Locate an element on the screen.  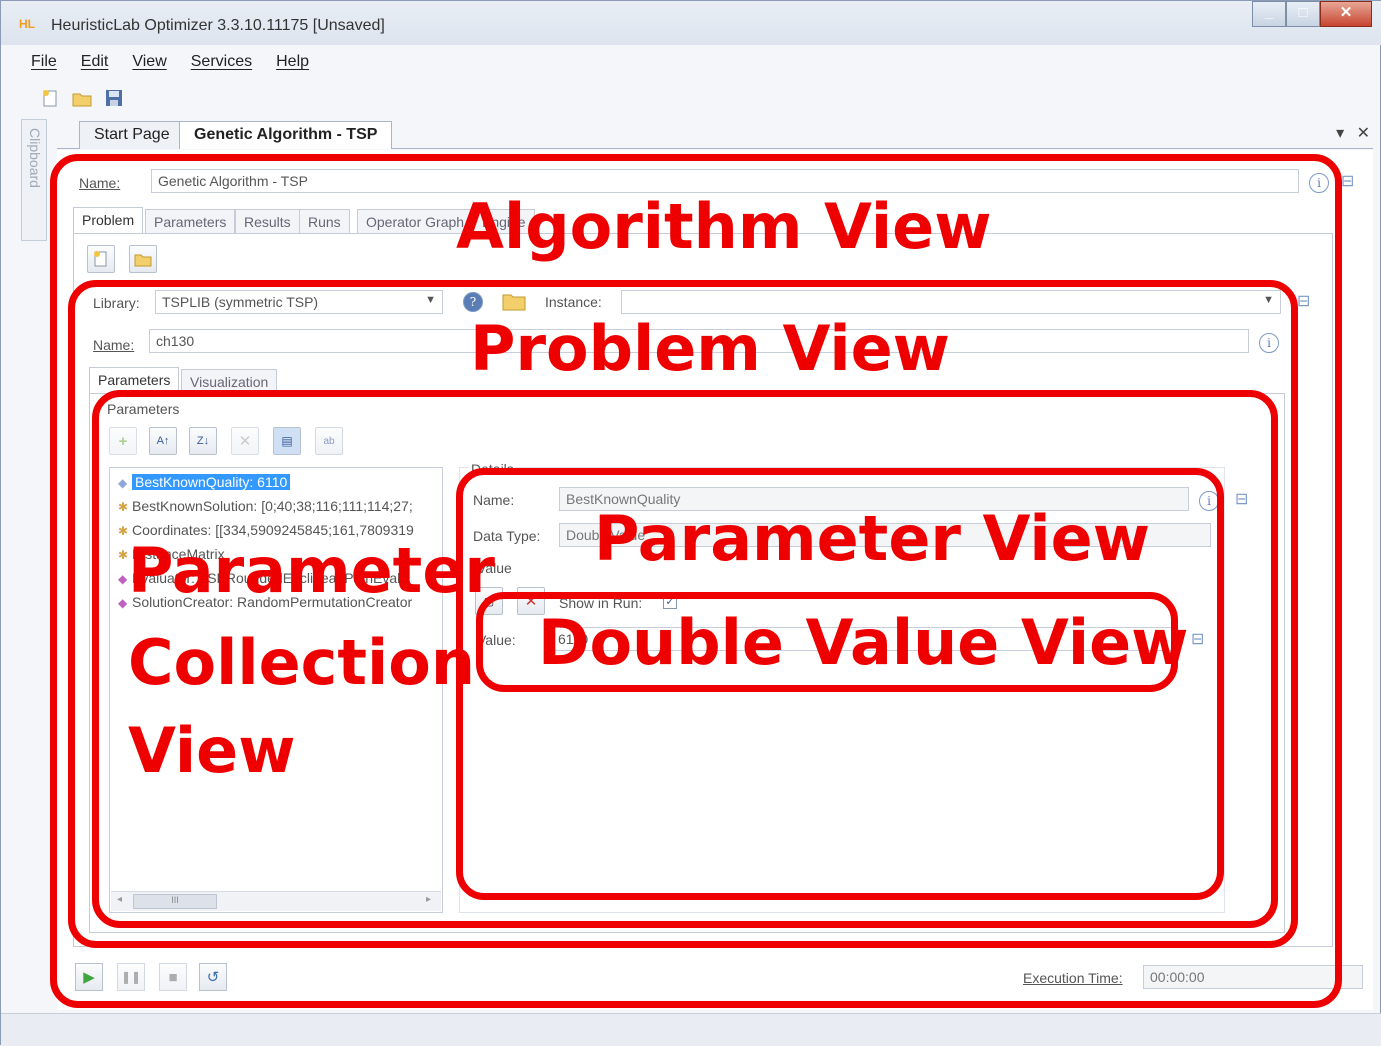
status-bar is located at coordinates (691, 1029).